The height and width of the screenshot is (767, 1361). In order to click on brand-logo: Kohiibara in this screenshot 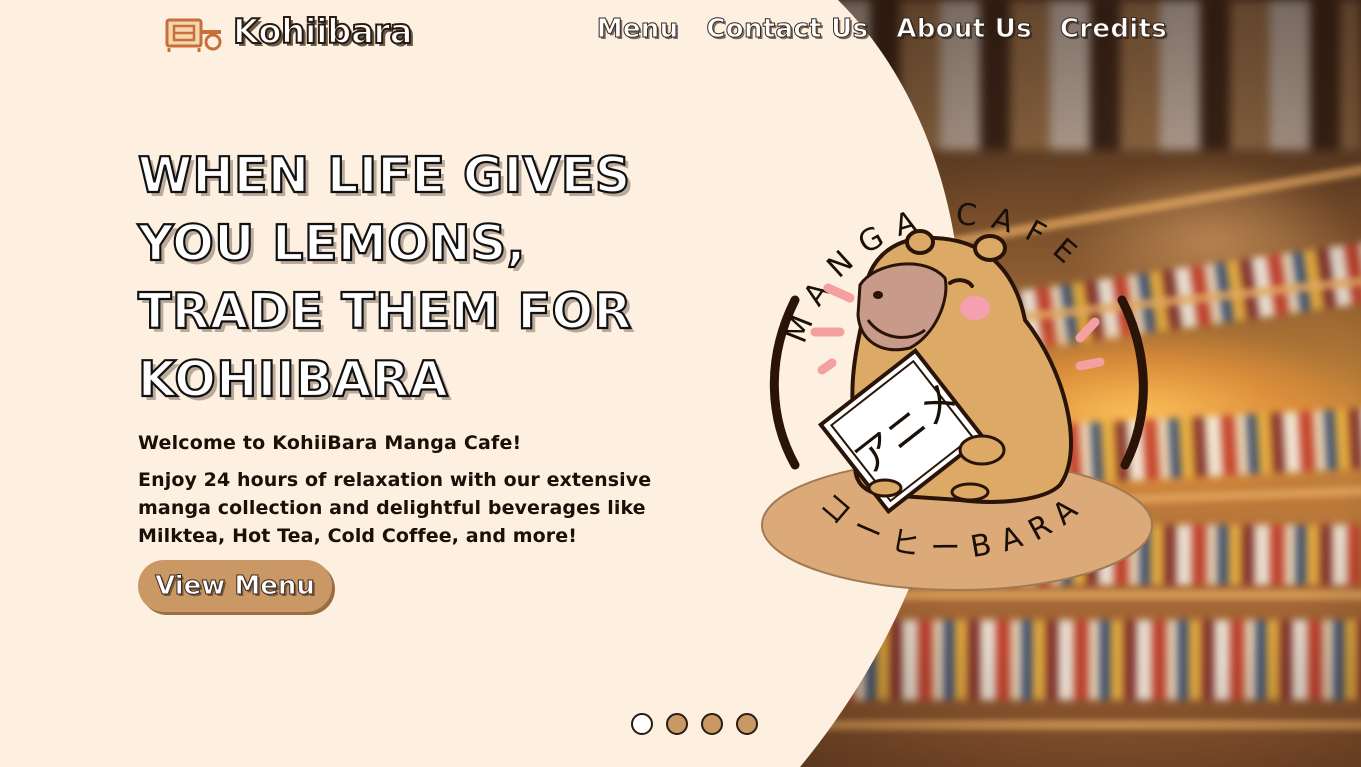, I will do `click(289, 32)`.